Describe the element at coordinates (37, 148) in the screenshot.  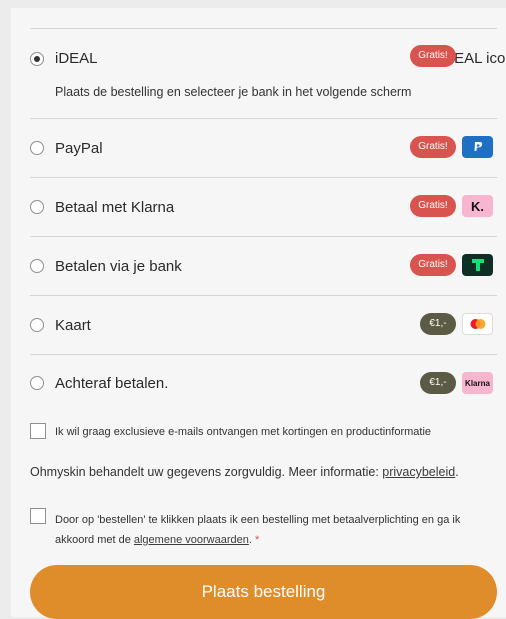
I see `radio-paypal` at that location.